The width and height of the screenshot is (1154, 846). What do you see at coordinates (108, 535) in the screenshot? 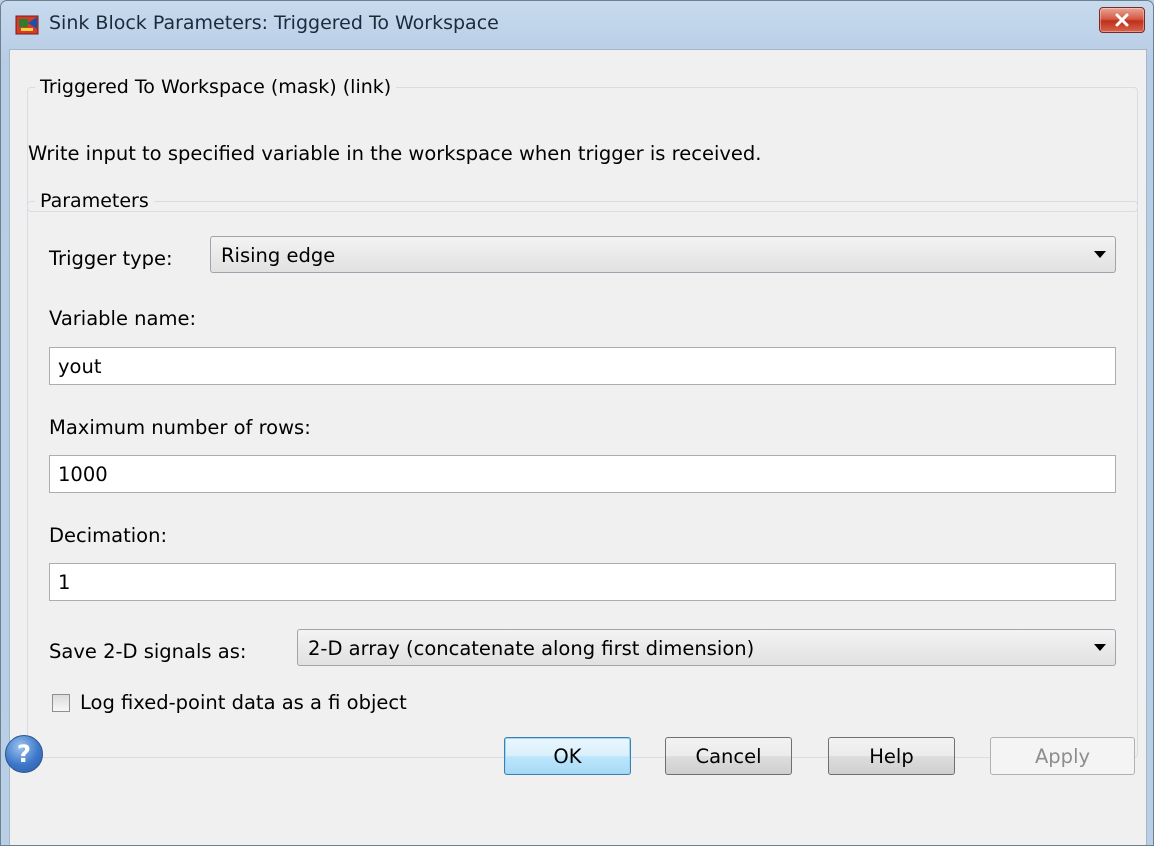
I see `decimation-label: Decimation:` at bounding box center [108, 535].